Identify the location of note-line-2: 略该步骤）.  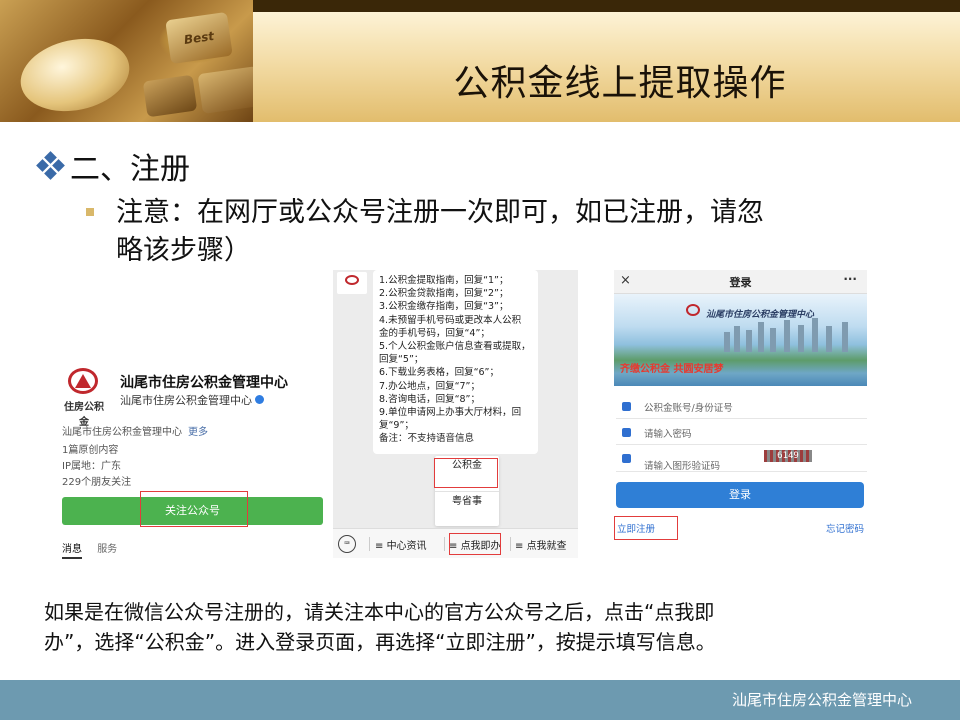
(183, 250).